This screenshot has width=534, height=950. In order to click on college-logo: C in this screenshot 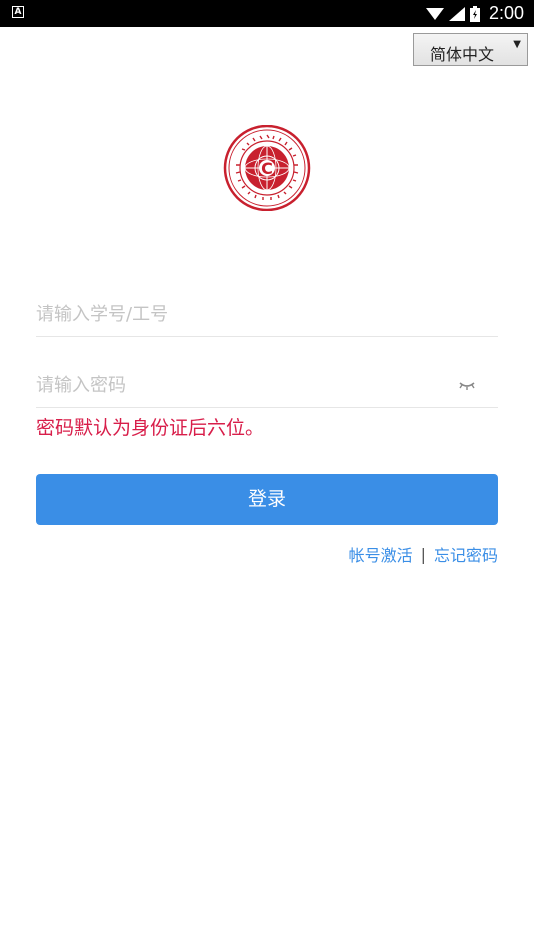, I will do `click(267, 168)`.